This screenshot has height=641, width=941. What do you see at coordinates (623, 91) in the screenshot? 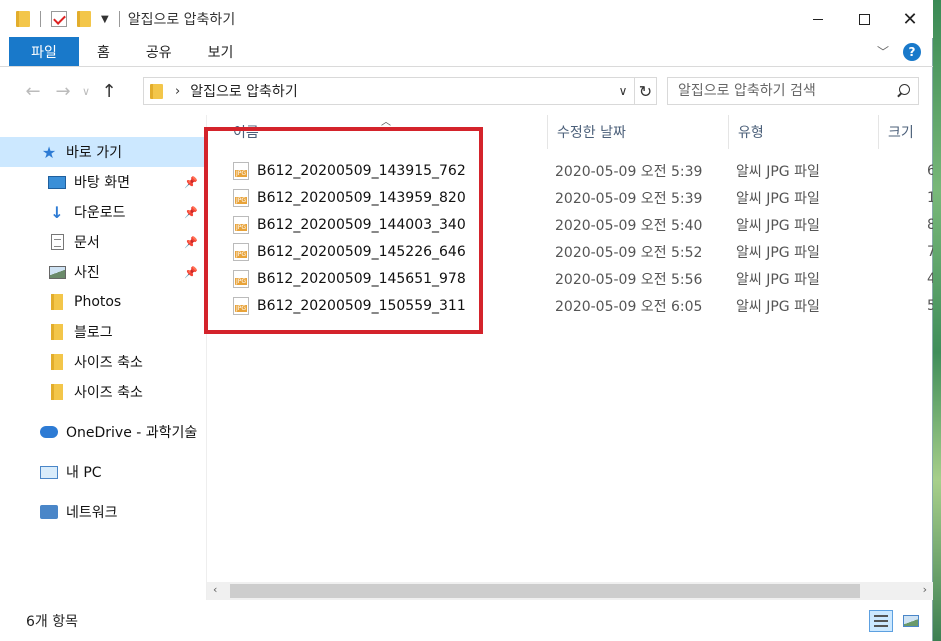
I see `address-history-dropdown-icon: ∨` at bounding box center [623, 91].